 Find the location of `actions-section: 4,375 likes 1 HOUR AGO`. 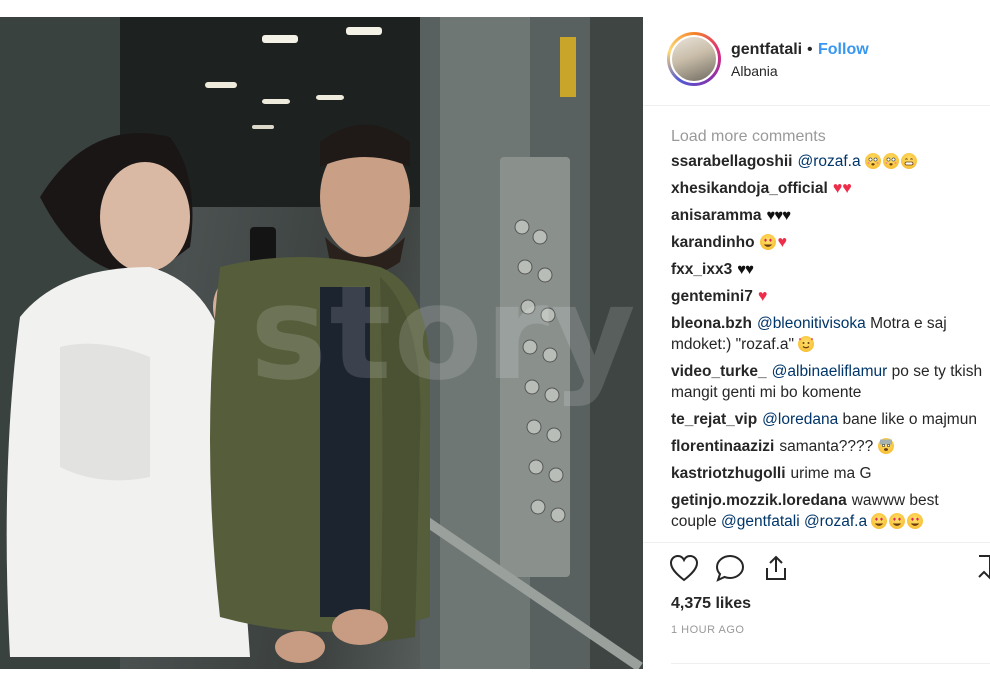

actions-section: 4,375 likes 1 HOUR AGO is located at coordinates (816, 612).